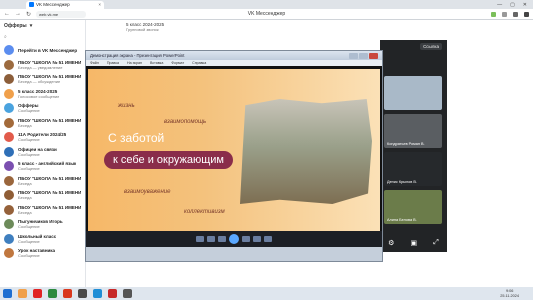 The height and width of the screenshot is (300, 533). I want to click on chat-item-text: 5 класс 2024-2025 Голосовое сообщение, so click(38, 94).